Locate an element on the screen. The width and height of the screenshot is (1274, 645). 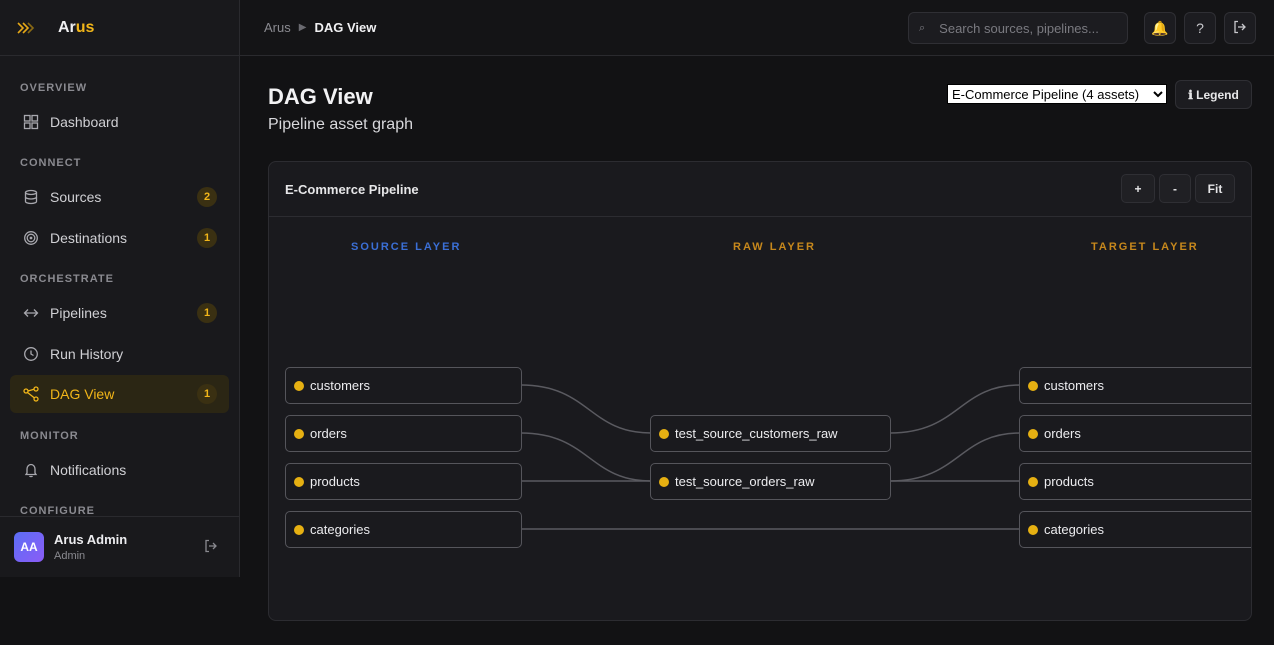
bell-icon is located at coordinates (31, 470).